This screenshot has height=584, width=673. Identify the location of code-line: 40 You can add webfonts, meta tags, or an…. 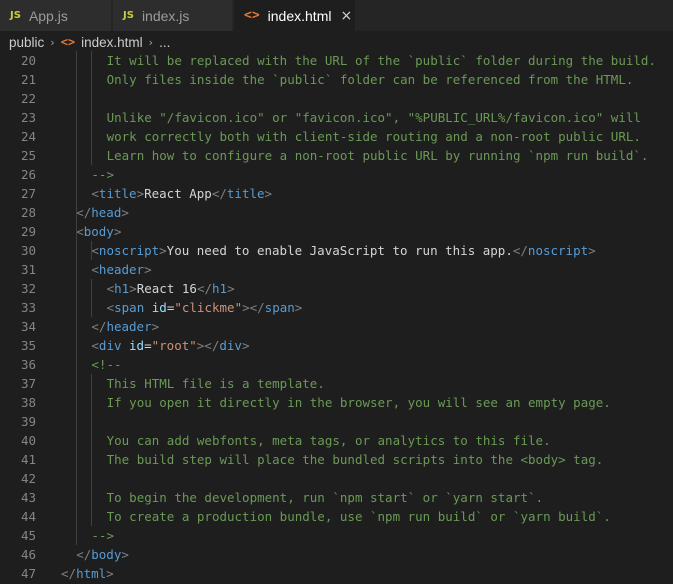
(336, 440).